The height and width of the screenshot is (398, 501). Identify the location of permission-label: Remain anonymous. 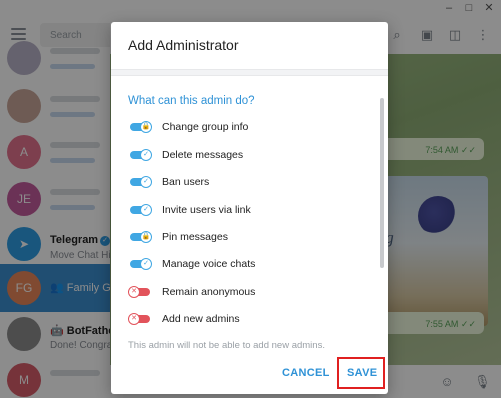
(209, 292).